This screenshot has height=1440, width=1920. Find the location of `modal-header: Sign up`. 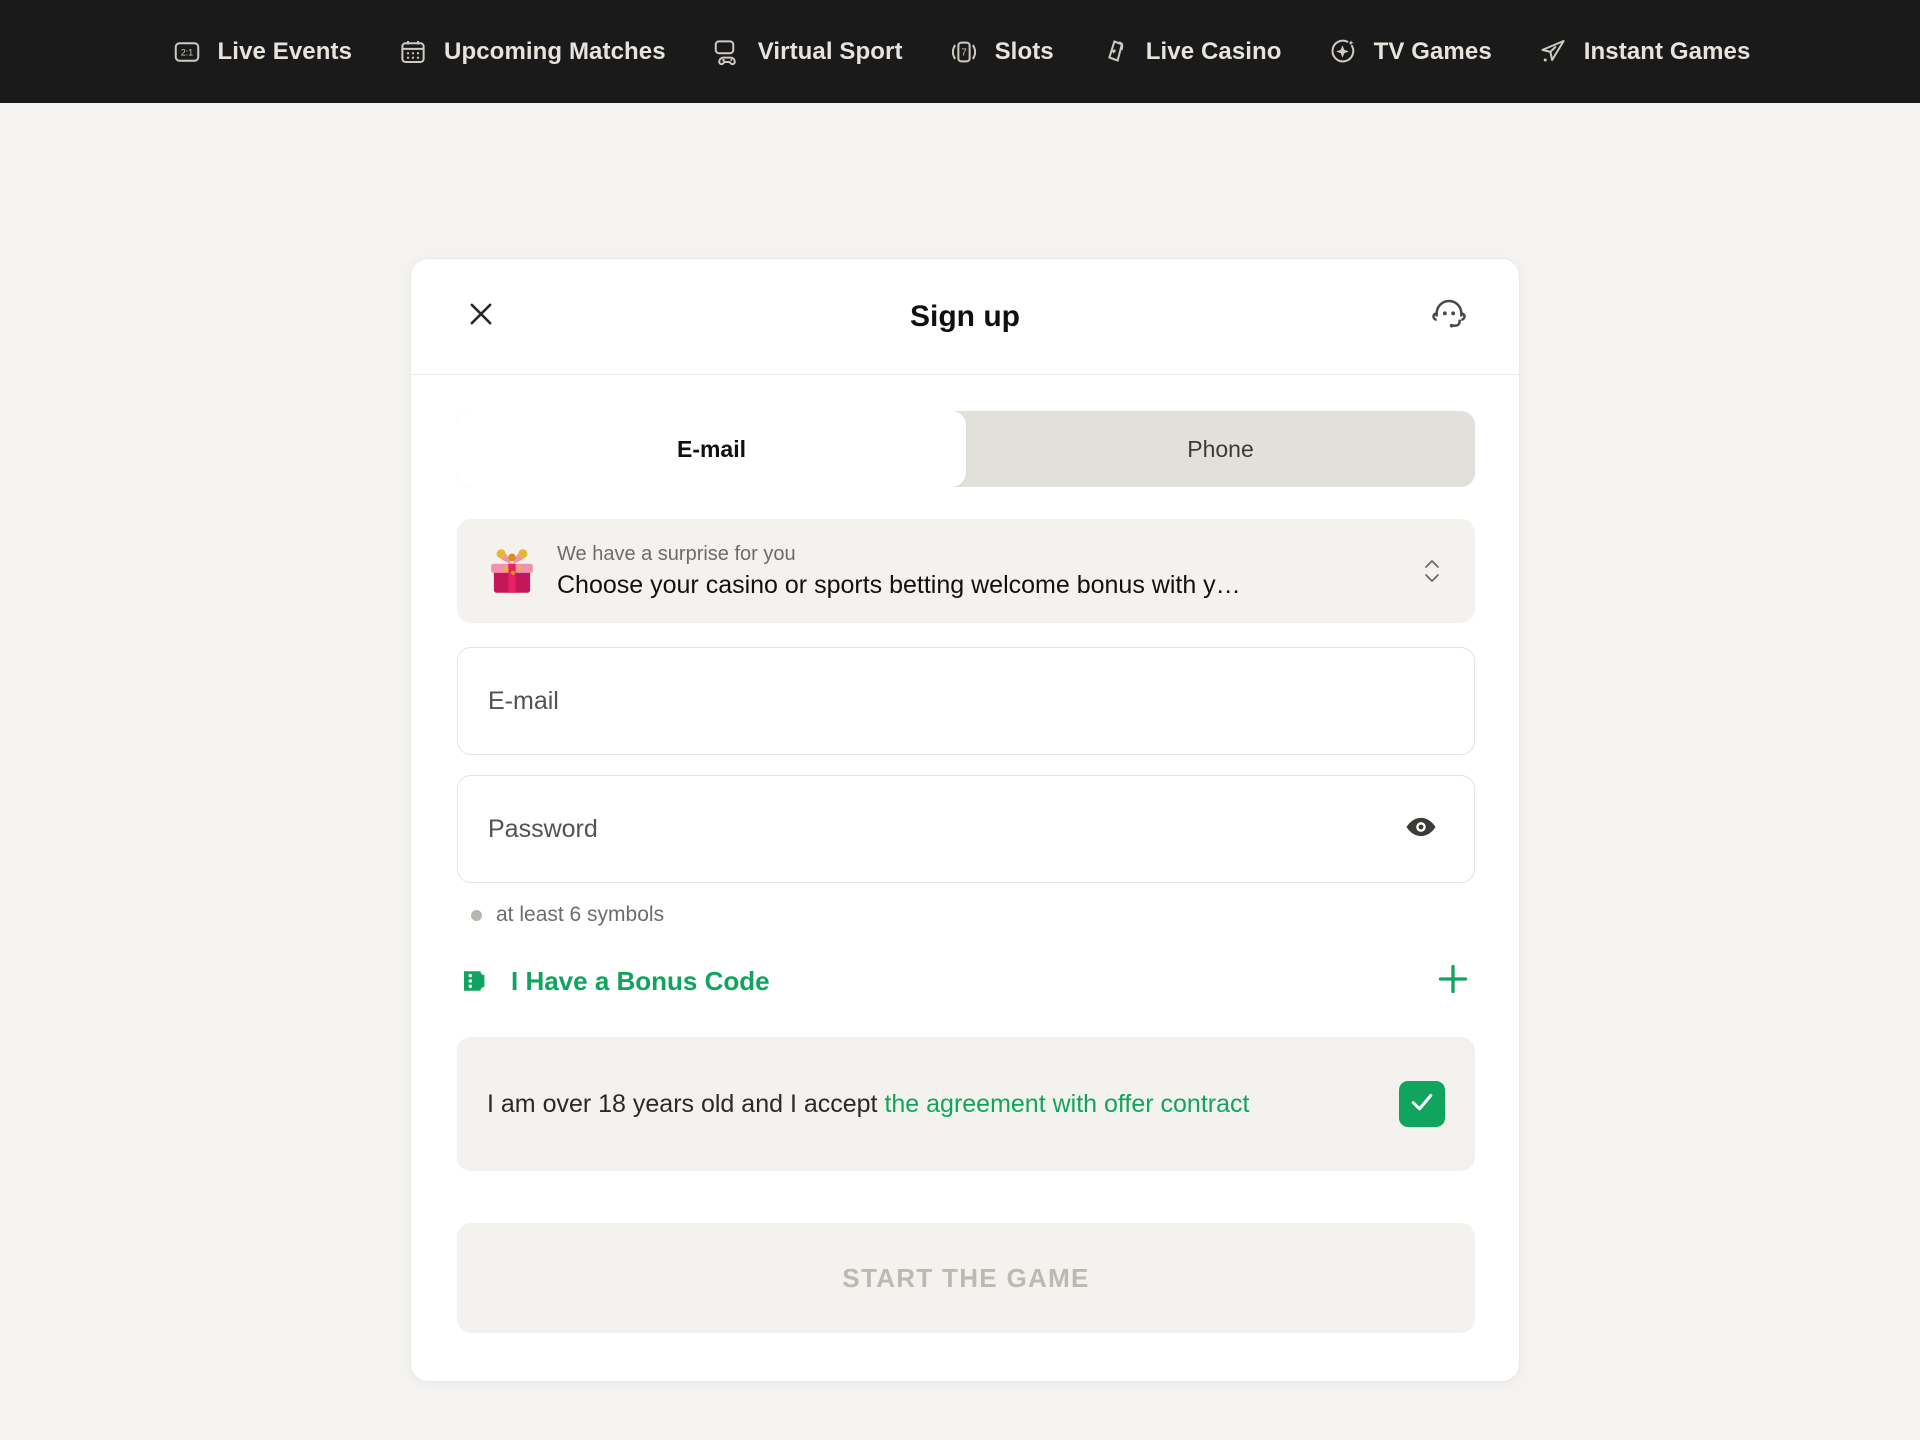

modal-header: Sign up is located at coordinates (965, 317).